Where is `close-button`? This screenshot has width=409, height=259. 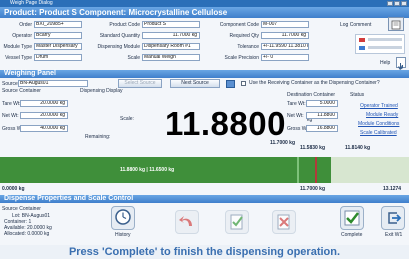
close-button is located at coordinates (404, 3).